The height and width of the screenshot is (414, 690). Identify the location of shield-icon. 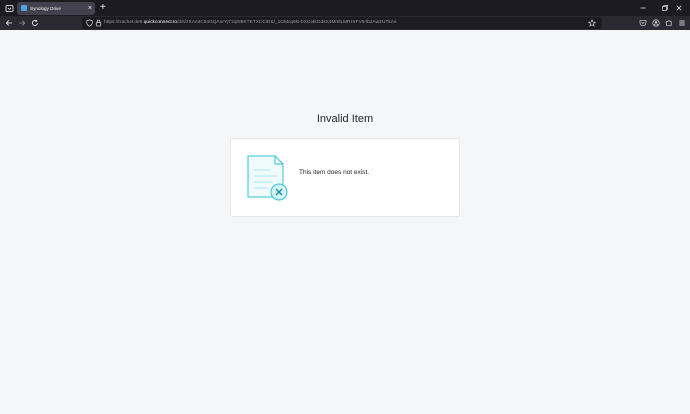
(89, 23).